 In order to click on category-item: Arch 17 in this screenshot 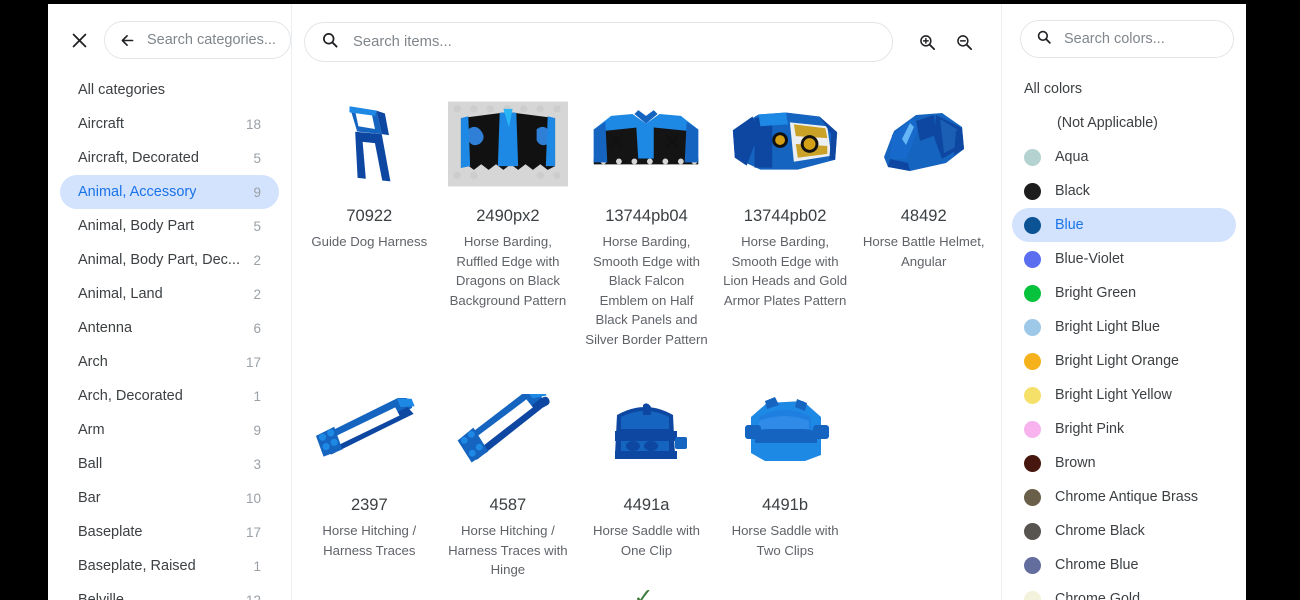, I will do `click(169, 362)`.